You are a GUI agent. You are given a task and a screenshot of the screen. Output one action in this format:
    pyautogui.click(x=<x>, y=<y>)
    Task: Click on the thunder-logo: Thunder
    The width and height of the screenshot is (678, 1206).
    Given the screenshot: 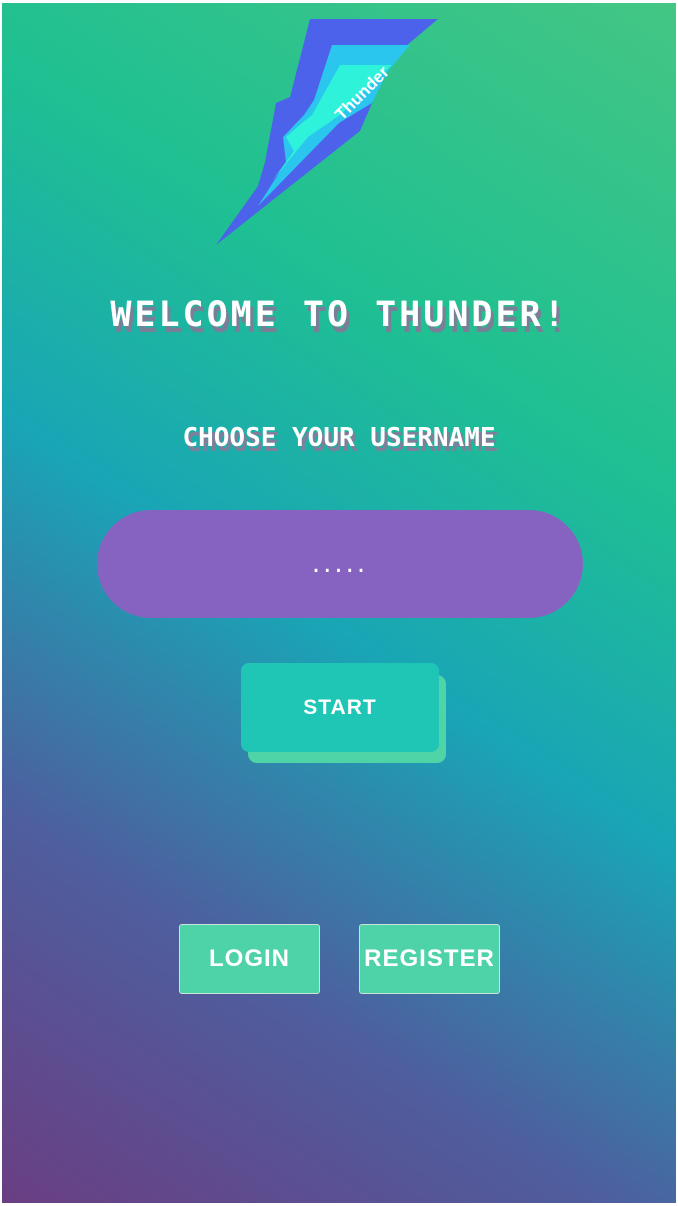 What is the action you would take?
    pyautogui.click(x=329, y=132)
    